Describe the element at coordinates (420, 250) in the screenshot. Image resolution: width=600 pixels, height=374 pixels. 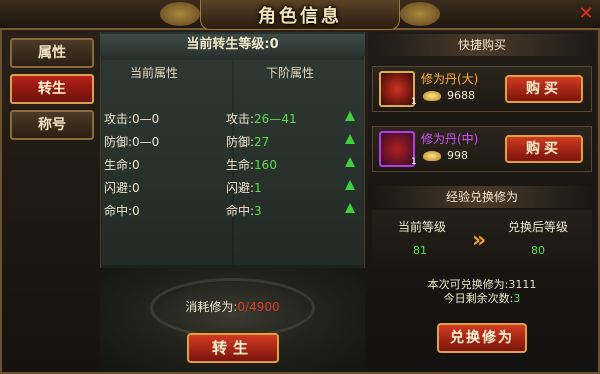
I see `current-level-value: 81` at that location.